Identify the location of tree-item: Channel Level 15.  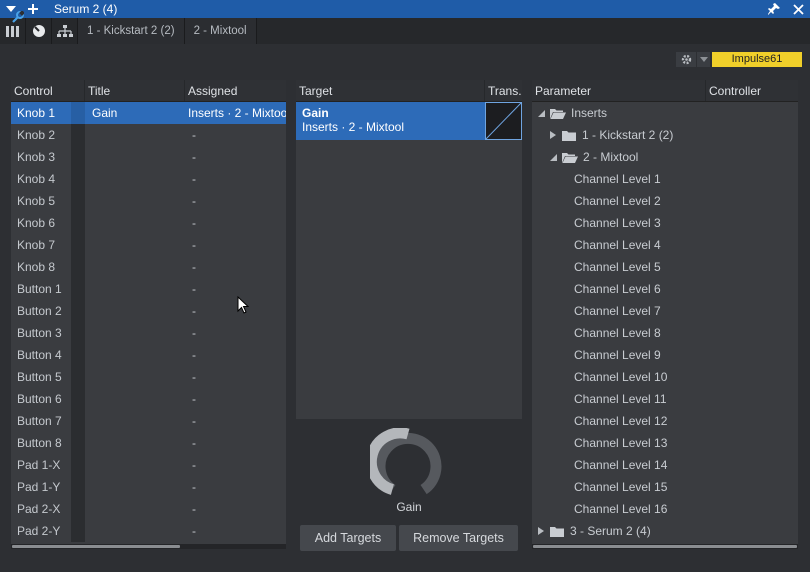
(665, 487).